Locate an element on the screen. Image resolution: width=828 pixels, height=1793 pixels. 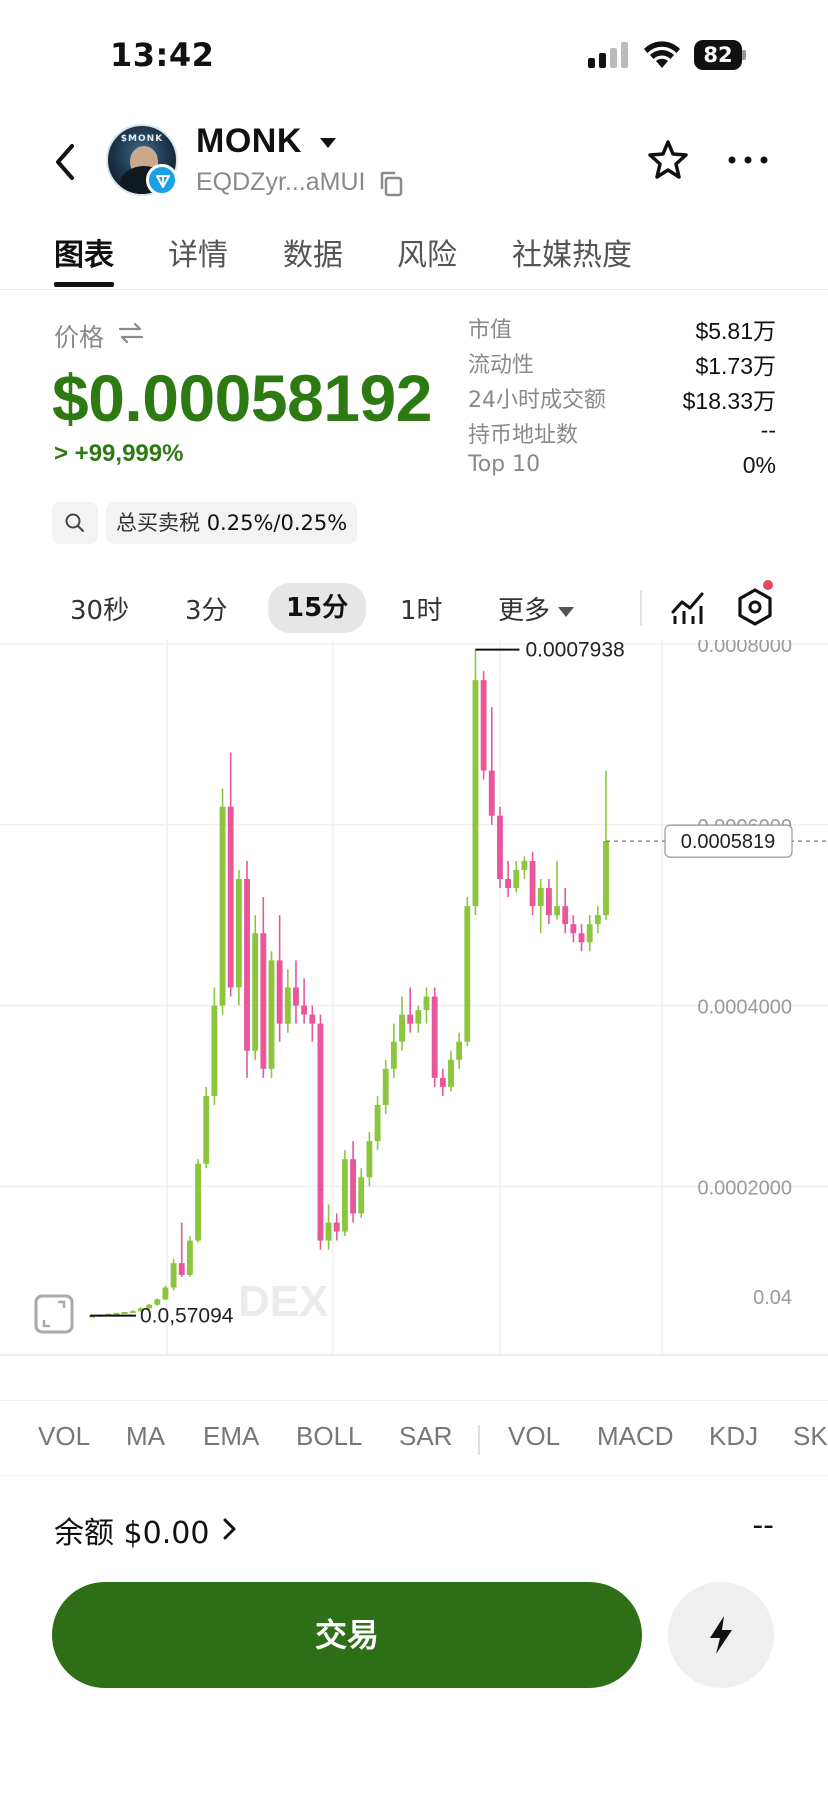
copy-icon is located at coordinates (391, 184).